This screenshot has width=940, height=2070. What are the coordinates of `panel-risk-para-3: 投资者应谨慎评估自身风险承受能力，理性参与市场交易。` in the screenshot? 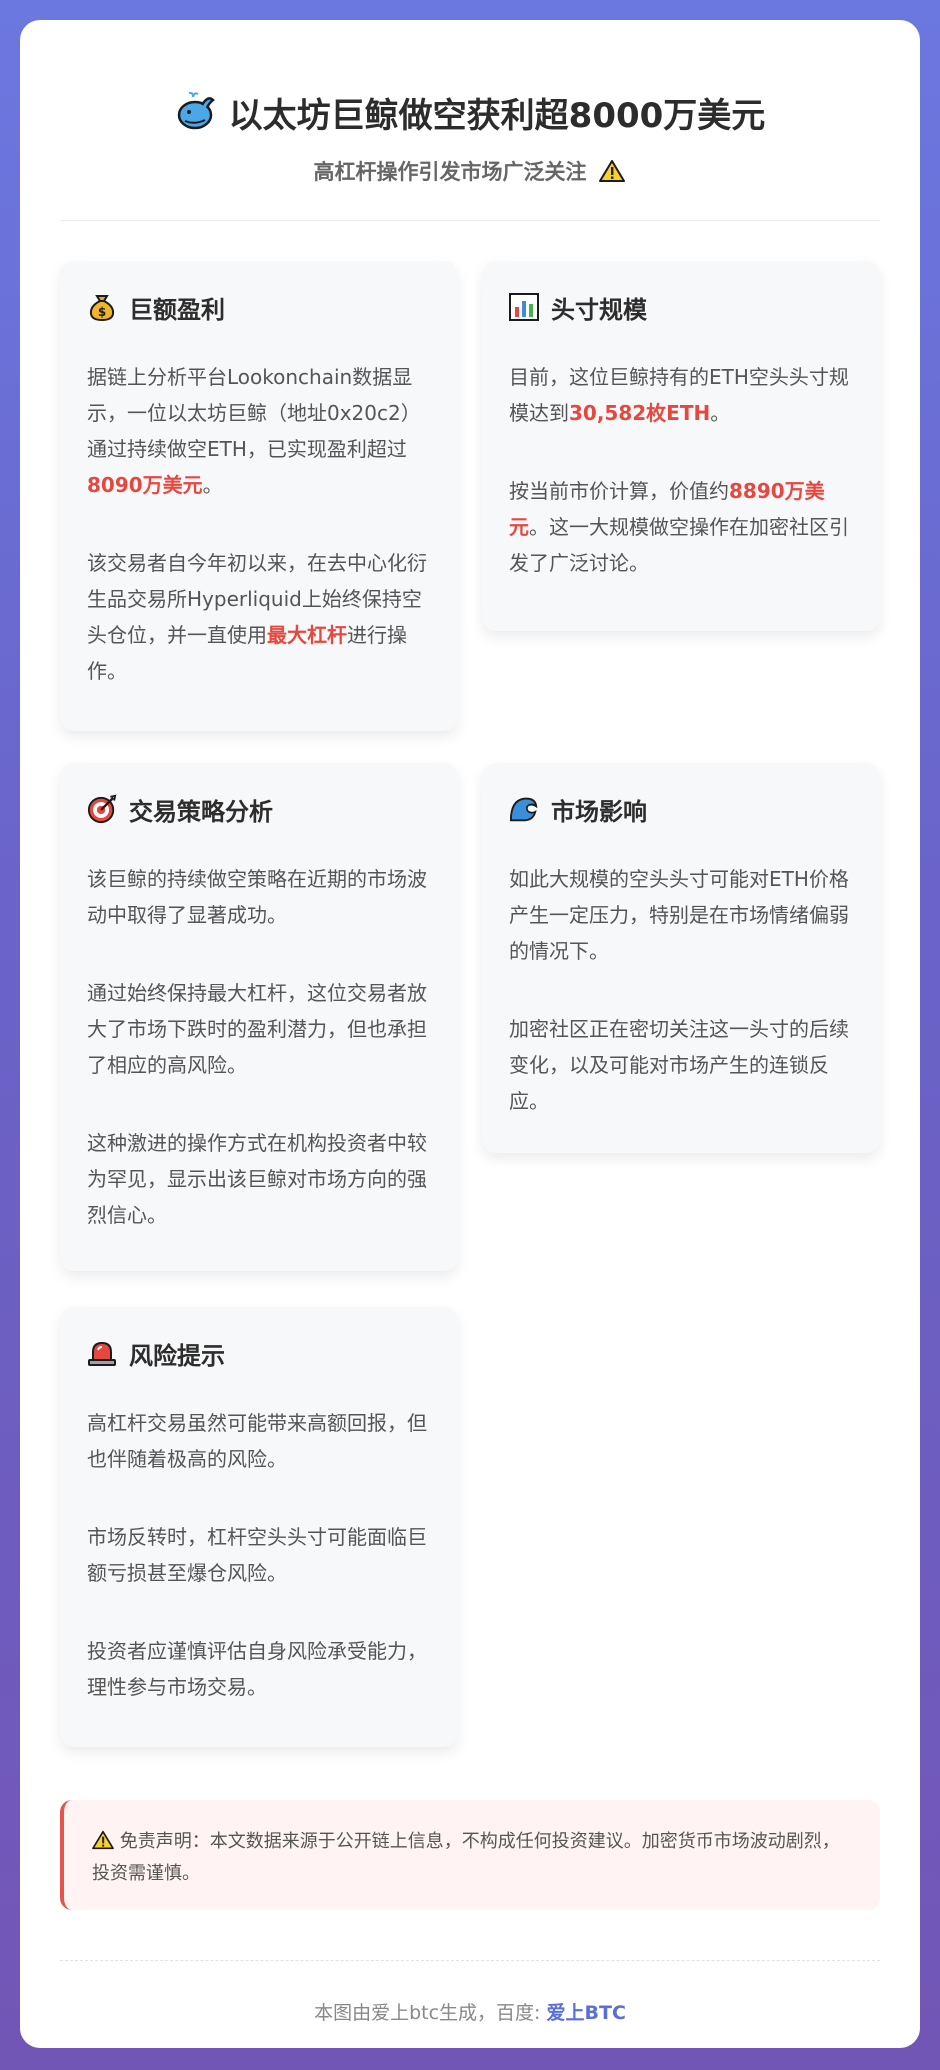 It's located at (257, 1669).